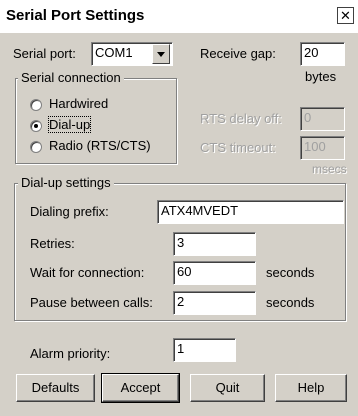  Describe the element at coordinates (290, 302) in the screenshot. I see `pause-between-calls-unit: seconds` at that location.